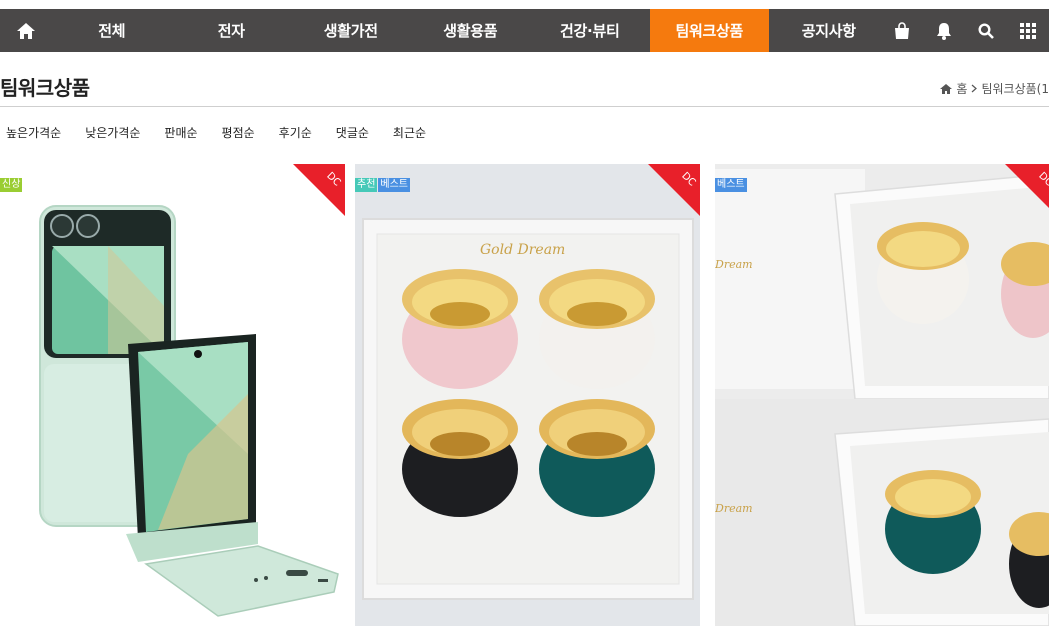  Describe the element at coordinates (232, 30) in the screenshot. I see `nav-item-electronics: 전자` at that location.